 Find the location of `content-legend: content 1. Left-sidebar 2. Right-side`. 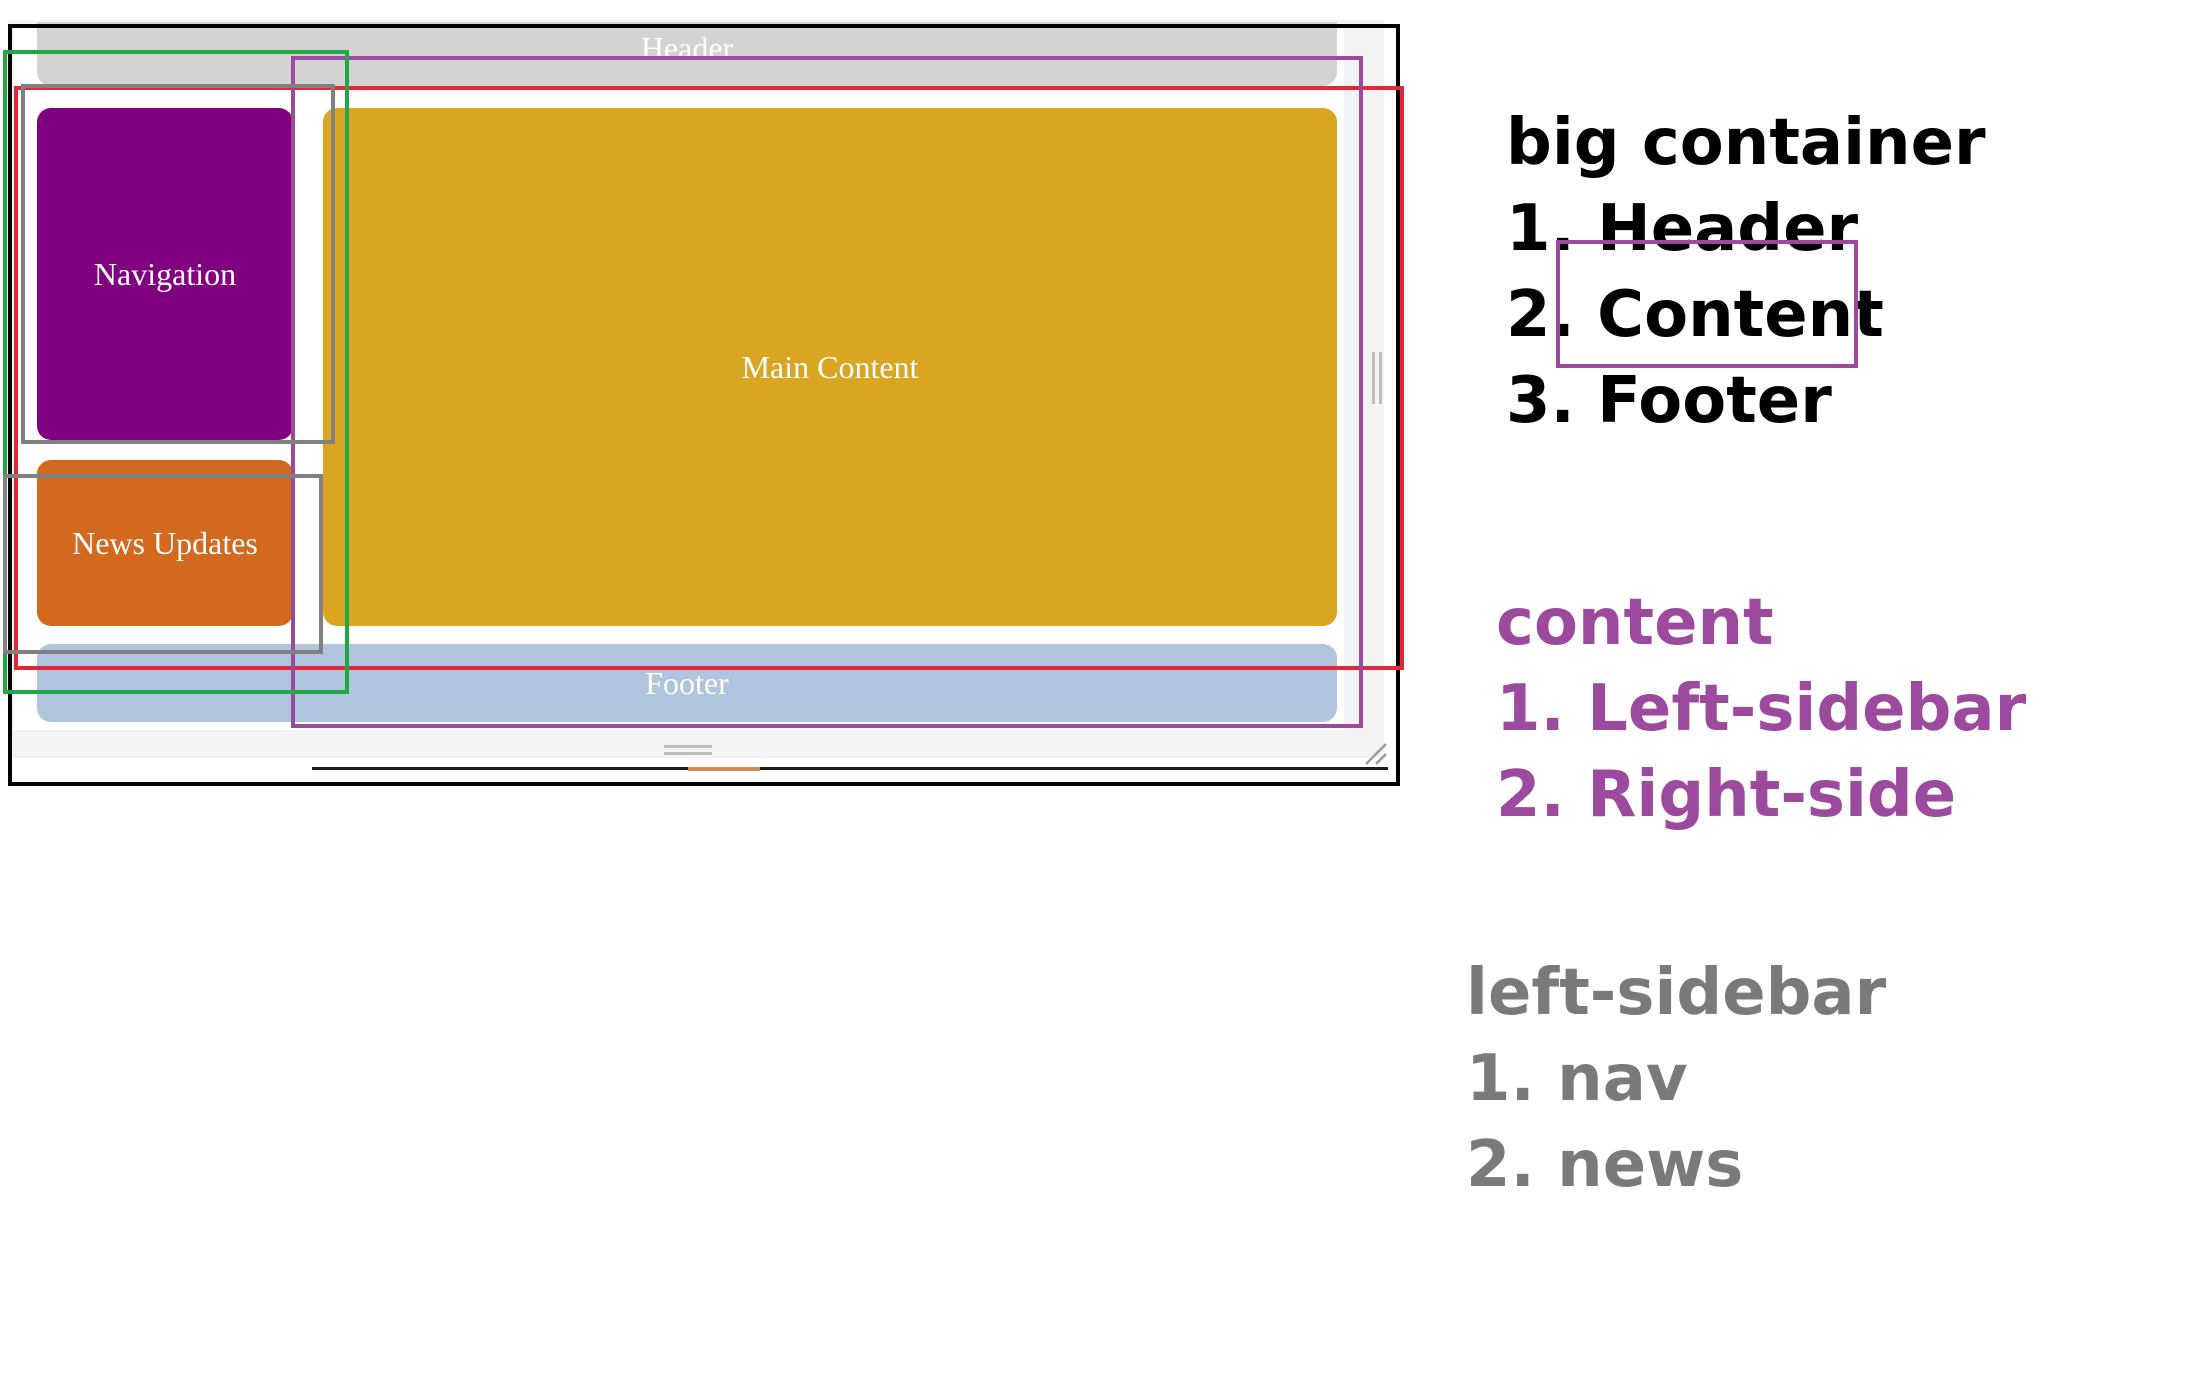

content-legend: content 1. Left-sidebar 2. Right-side is located at coordinates (1761, 709).